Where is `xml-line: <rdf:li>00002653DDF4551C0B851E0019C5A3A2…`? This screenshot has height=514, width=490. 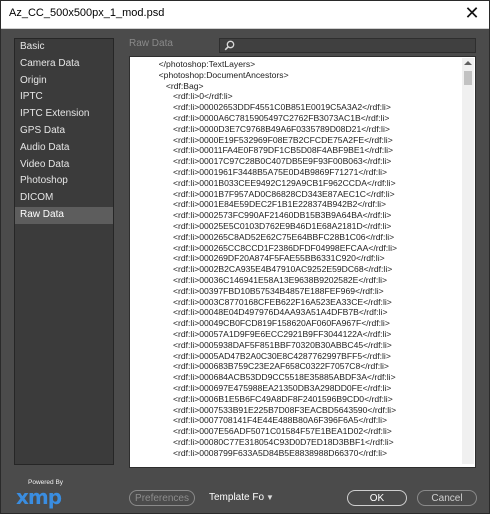 xml-line: <rdf:li>00002653DDF4551C0B851E0019C5A3A2… is located at coordinates (260, 107).